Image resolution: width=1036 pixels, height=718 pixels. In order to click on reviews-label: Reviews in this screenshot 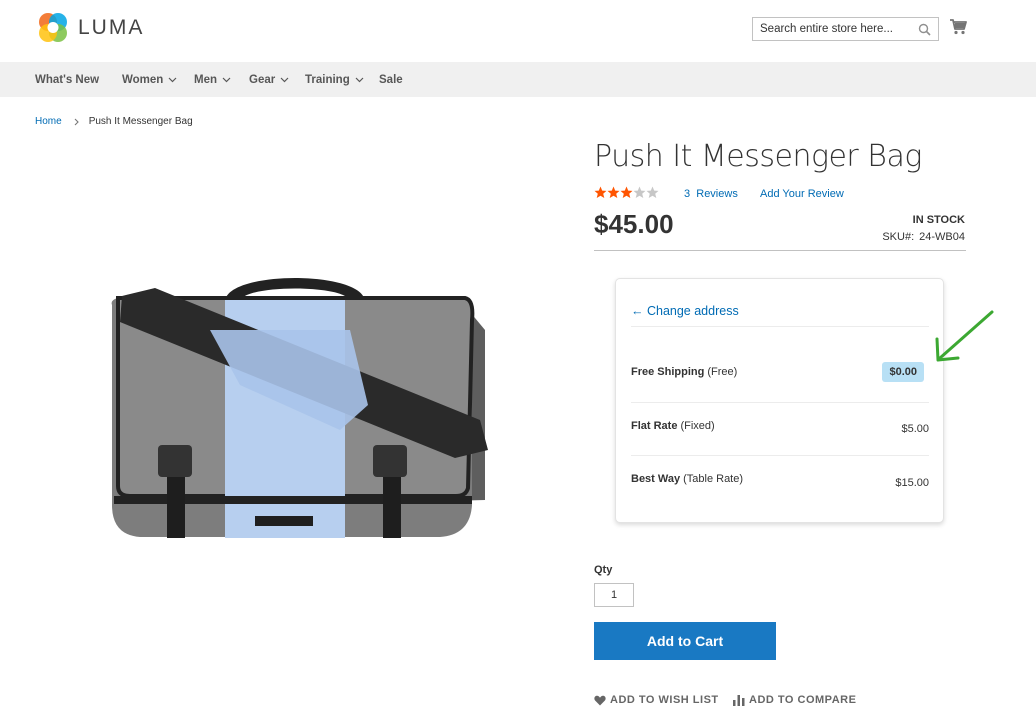, I will do `click(717, 194)`.